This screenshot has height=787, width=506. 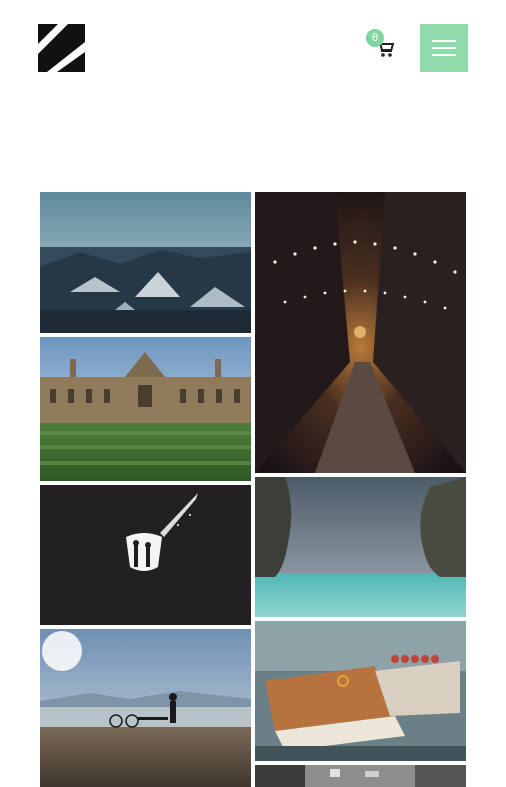 I want to click on gallery-photo-black-and-white-street, so click(x=360, y=776).